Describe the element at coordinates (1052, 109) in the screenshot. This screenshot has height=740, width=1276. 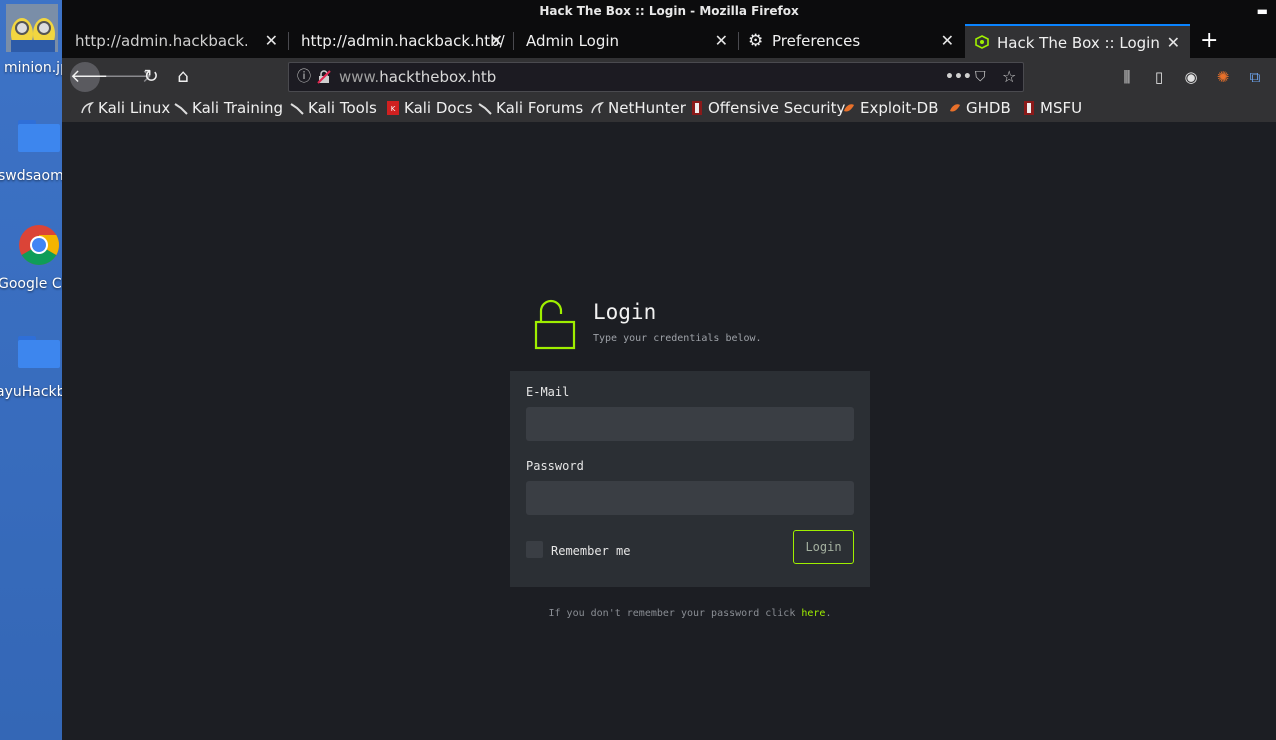
I see `bookmark-msfu: MSFU` at that location.